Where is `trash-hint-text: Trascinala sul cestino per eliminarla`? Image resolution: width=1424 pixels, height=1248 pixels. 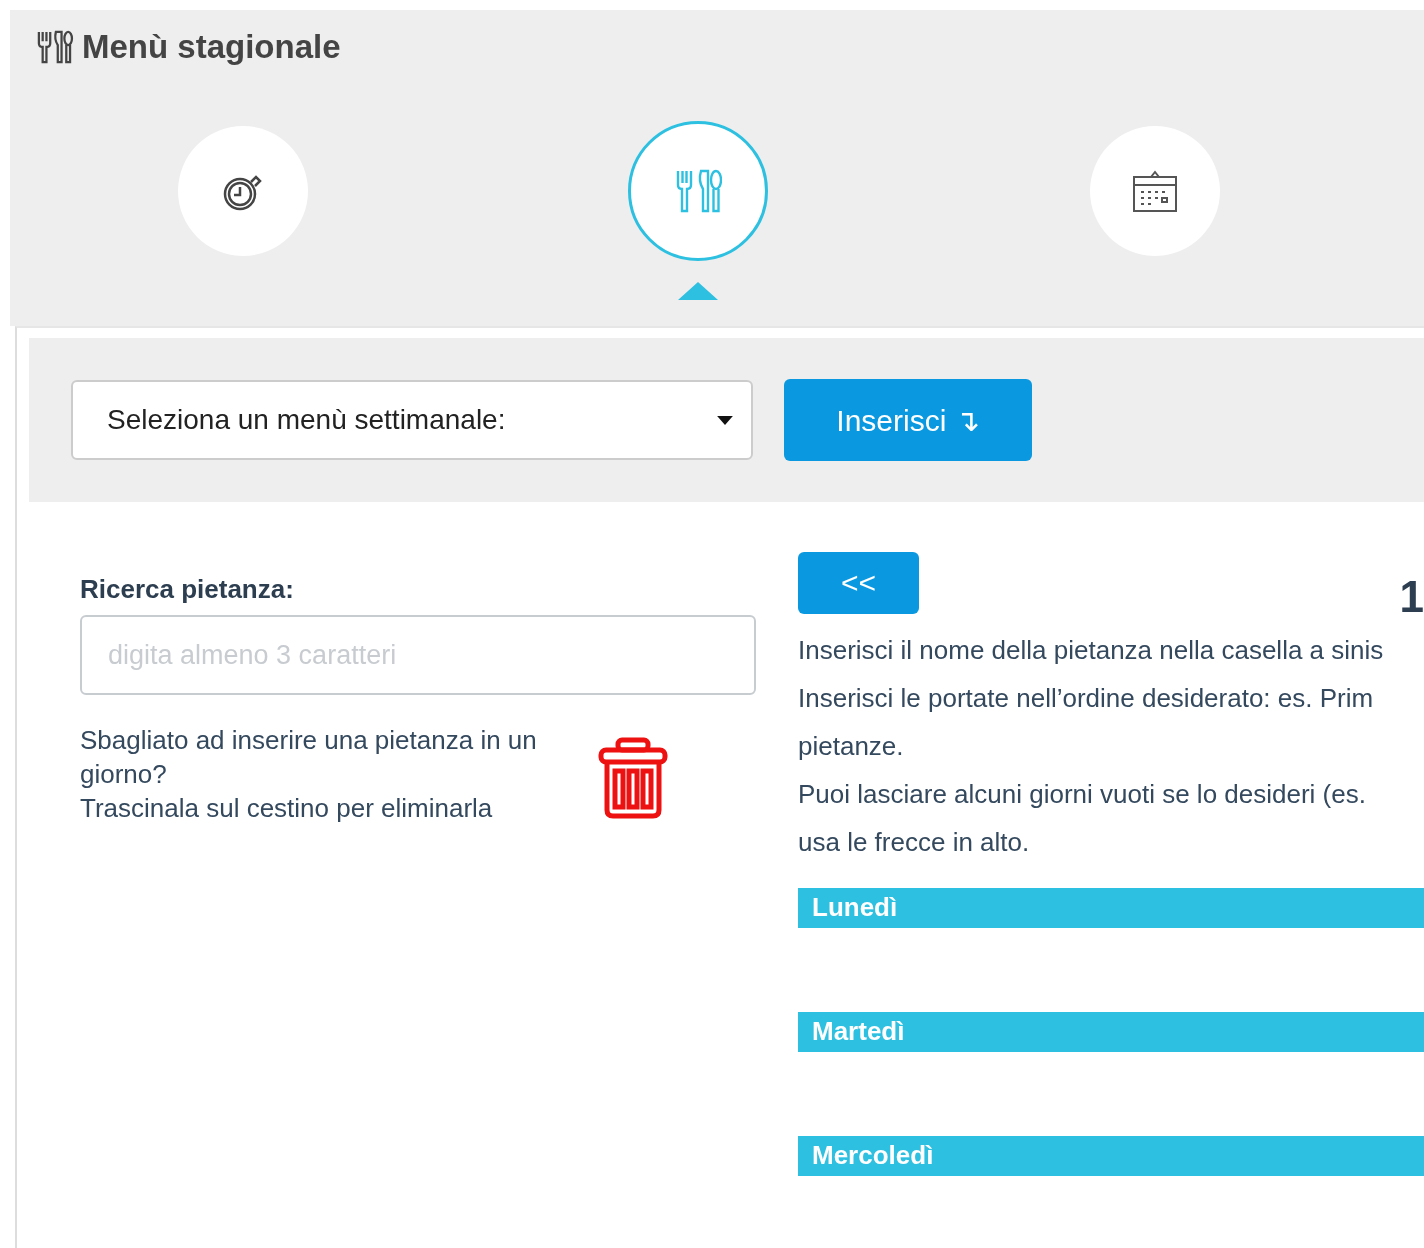 trash-hint-text: Trascinala sul cestino per eliminarla is located at coordinates (287, 808).